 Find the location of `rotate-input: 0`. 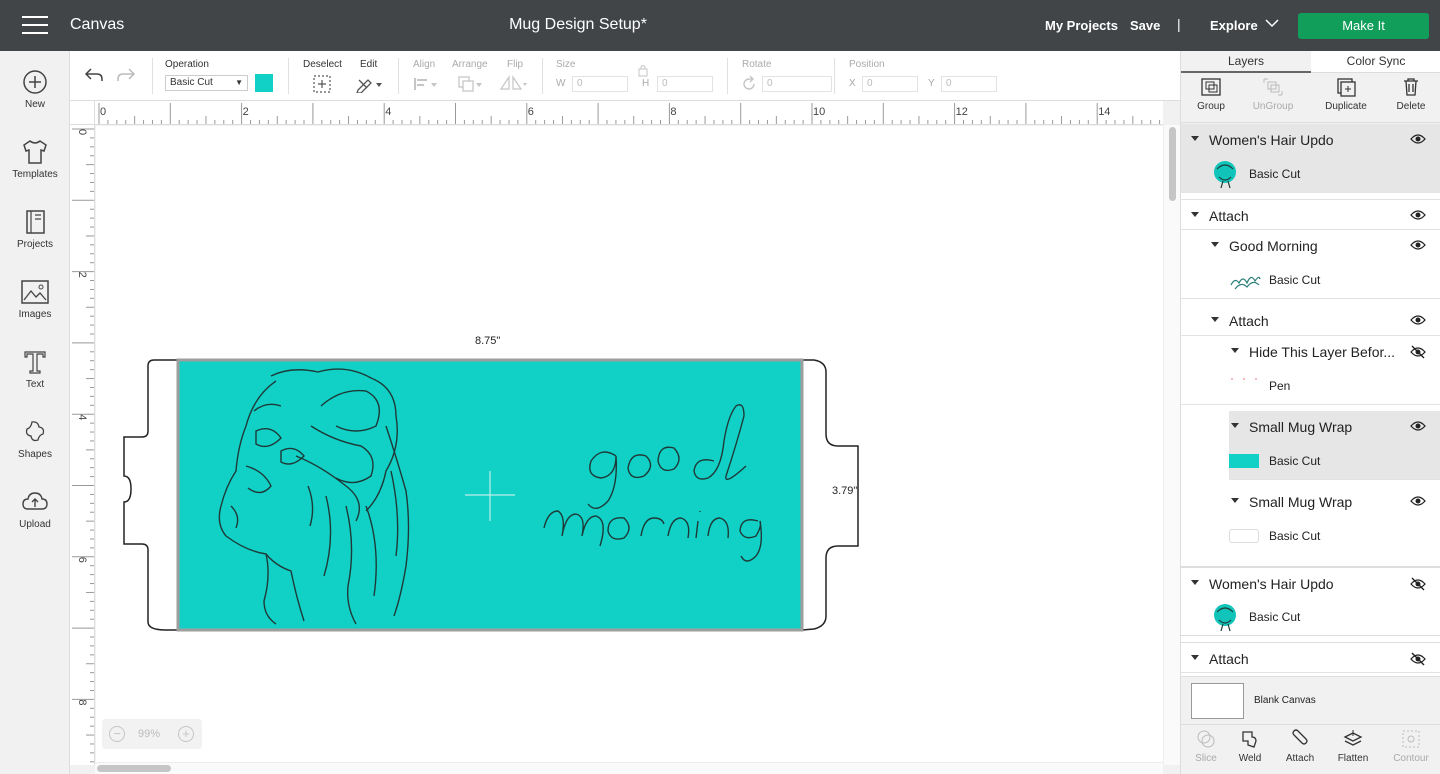

rotate-input: 0 is located at coordinates (797, 84).